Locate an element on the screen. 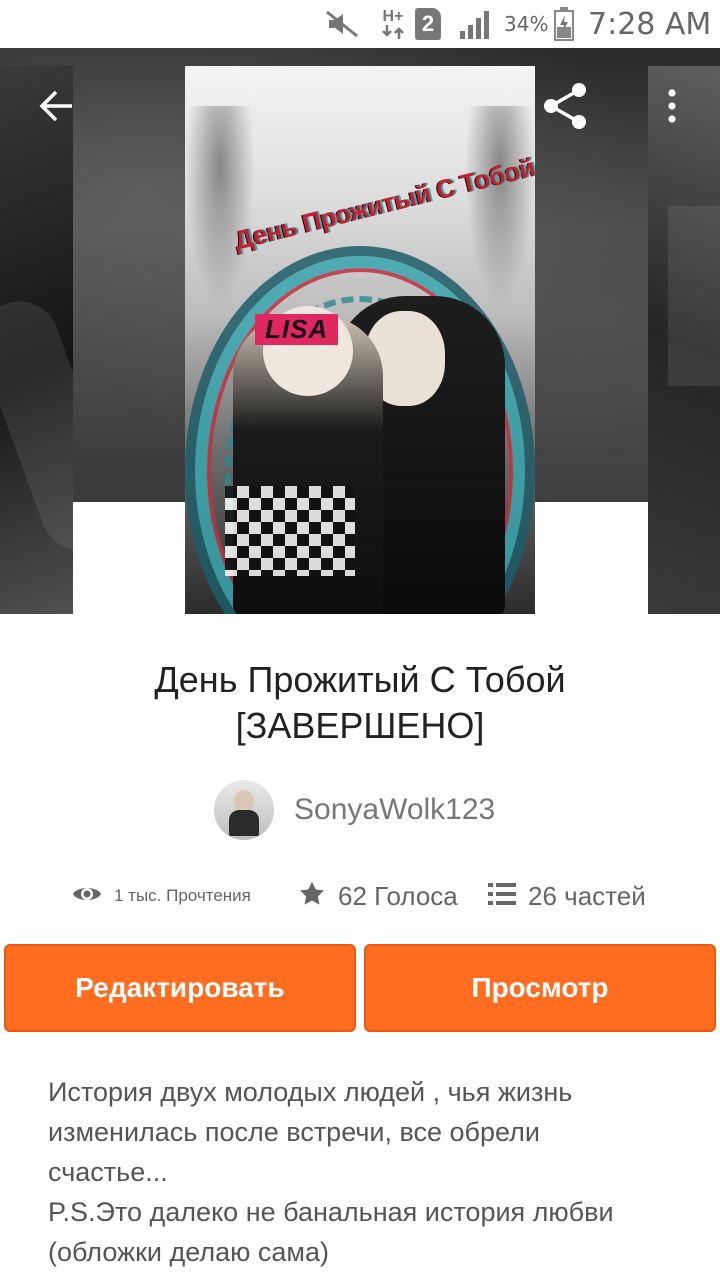  reads-count: 1 тыс. Прочтения is located at coordinates (182, 895).